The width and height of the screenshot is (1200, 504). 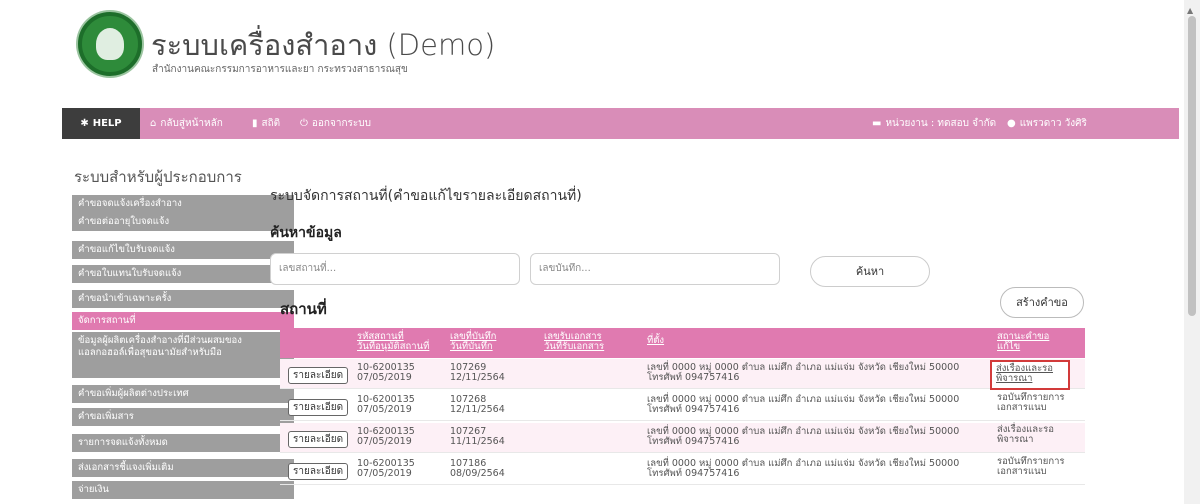 What do you see at coordinates (183, 417) in the screenshot?
I see `sidebar-item-add-substance: คำขอเพิ่มสาร` at bounding box center [183, 417].